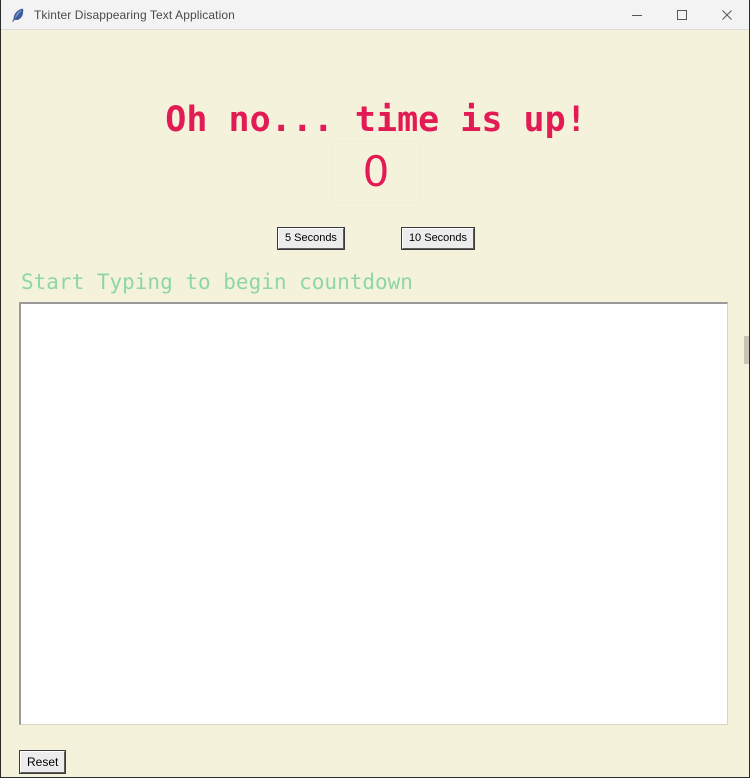 The height and width of the screenshot is (778, 750). I want to click on reset-button: Reset, so click(43, 762).